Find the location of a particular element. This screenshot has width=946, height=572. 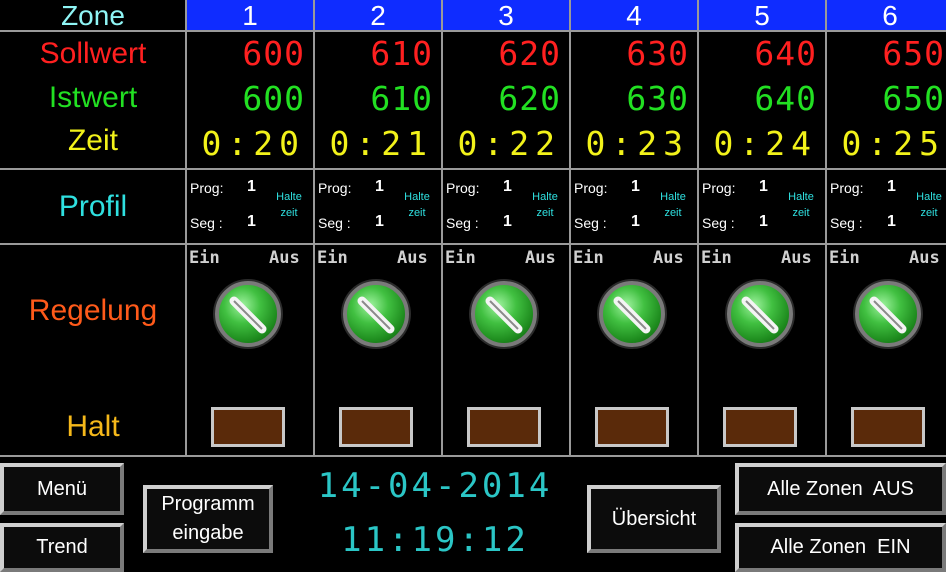

zeit-value: 0:24 is located at coordinates (765, 143).